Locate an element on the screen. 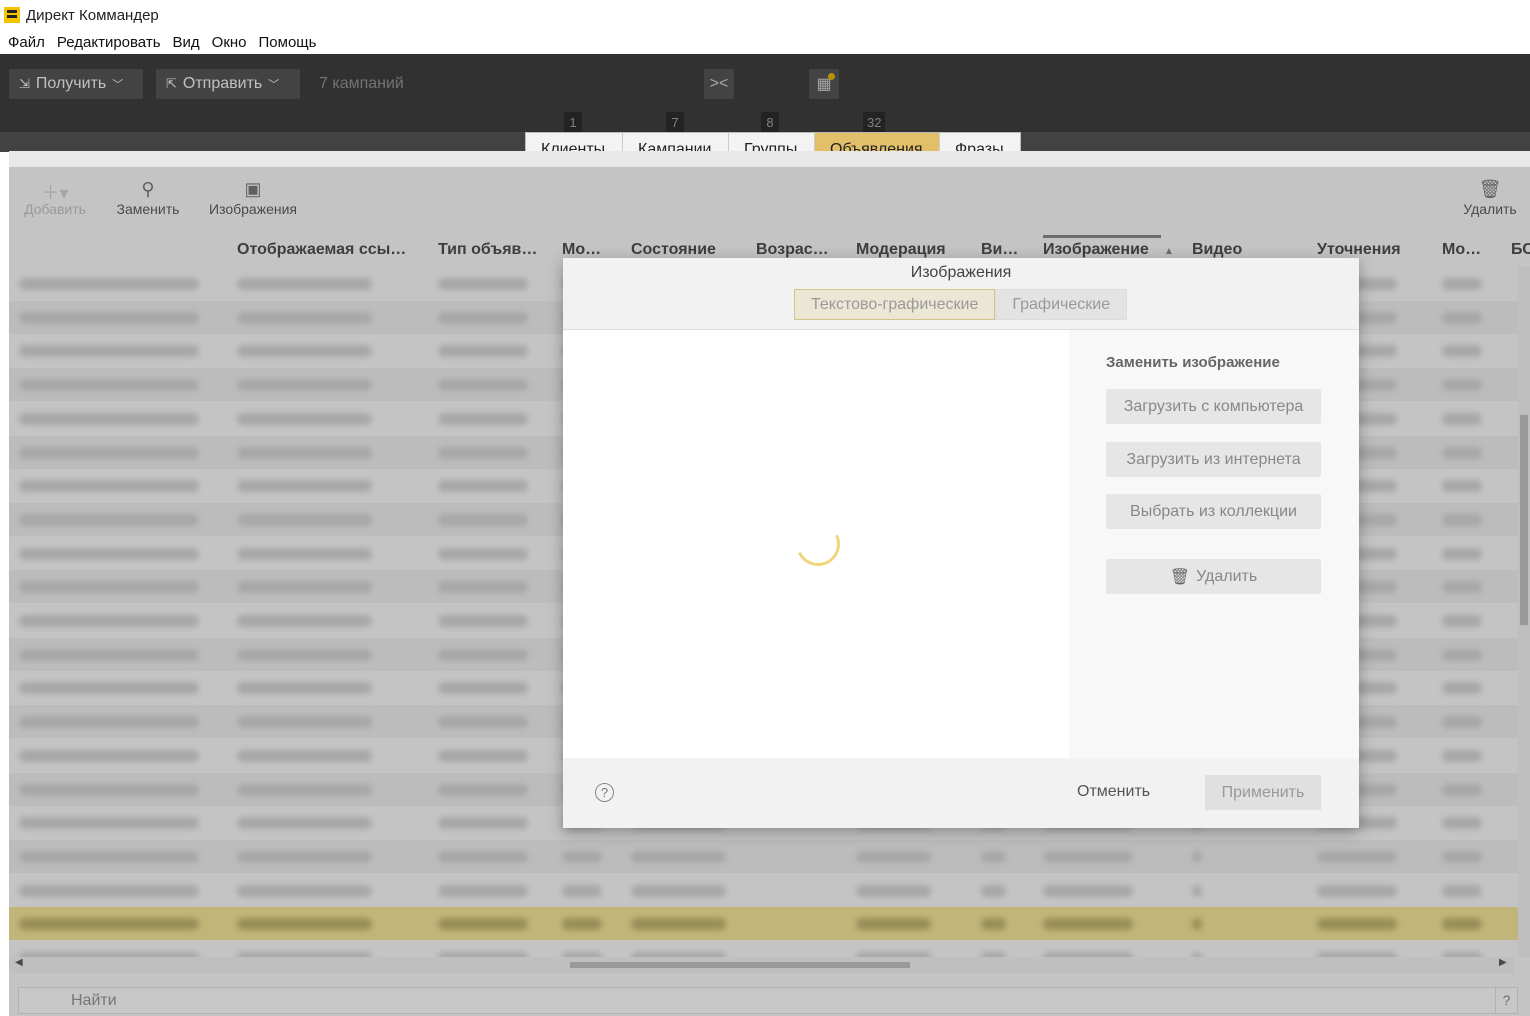 Image resolution: width=1530 pixels, height=1016 pixels. loading-spinner-icon is located at coordinates (818, 544).